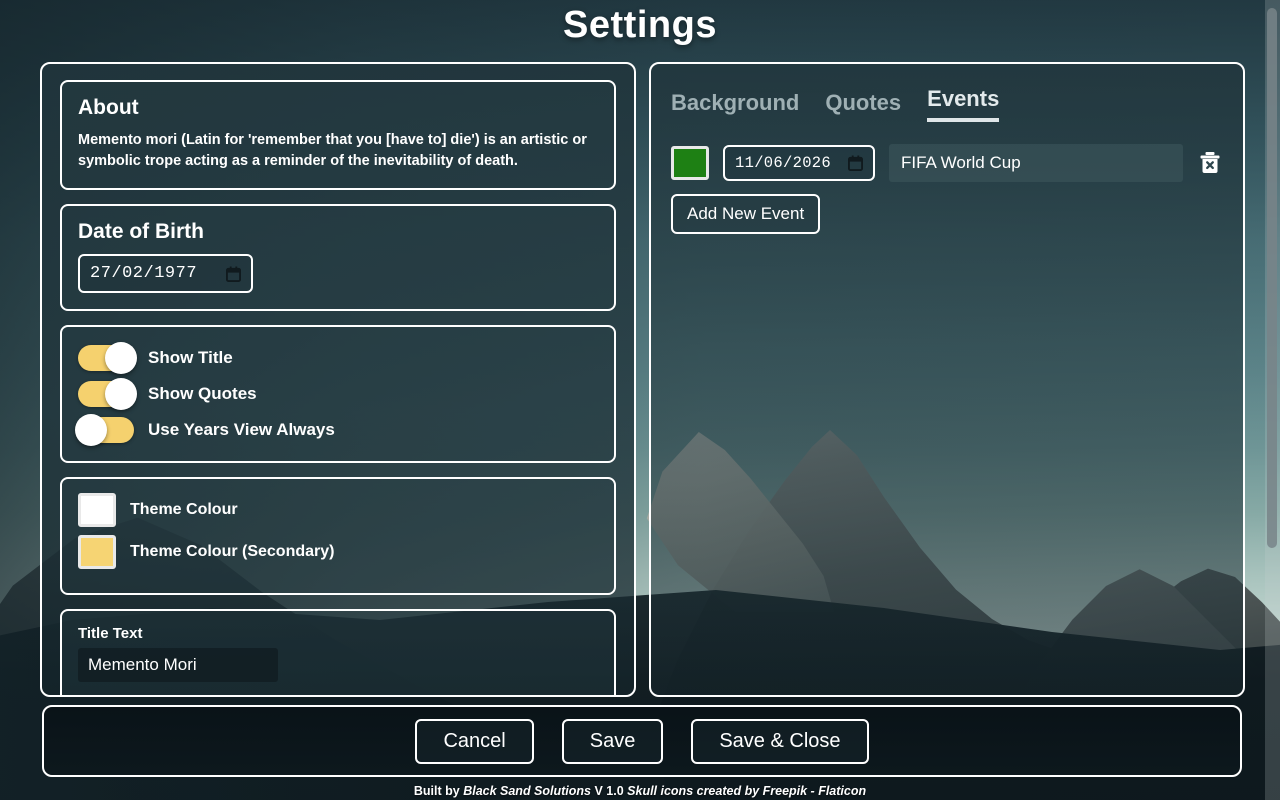  What do you see at coordinates (97, 552) in the screenshot?
I see `theme-colour-secondary-swatch` at bounding box center [97, 552].